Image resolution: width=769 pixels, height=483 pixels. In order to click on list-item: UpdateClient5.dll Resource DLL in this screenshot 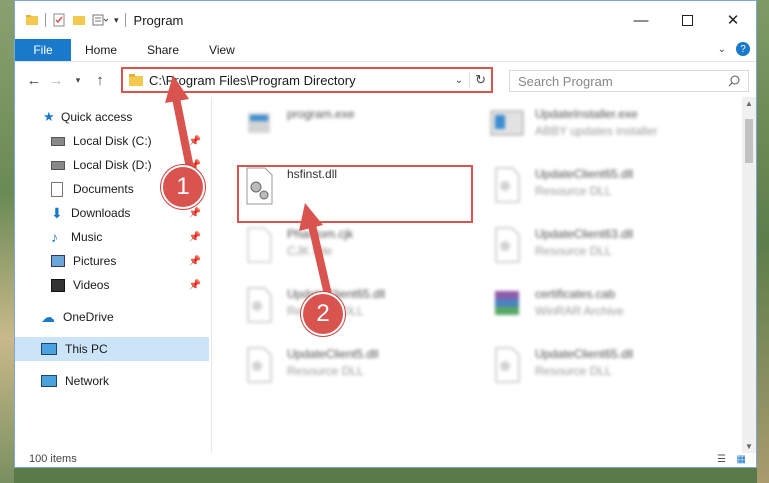, I will do `click(357, 373)`.